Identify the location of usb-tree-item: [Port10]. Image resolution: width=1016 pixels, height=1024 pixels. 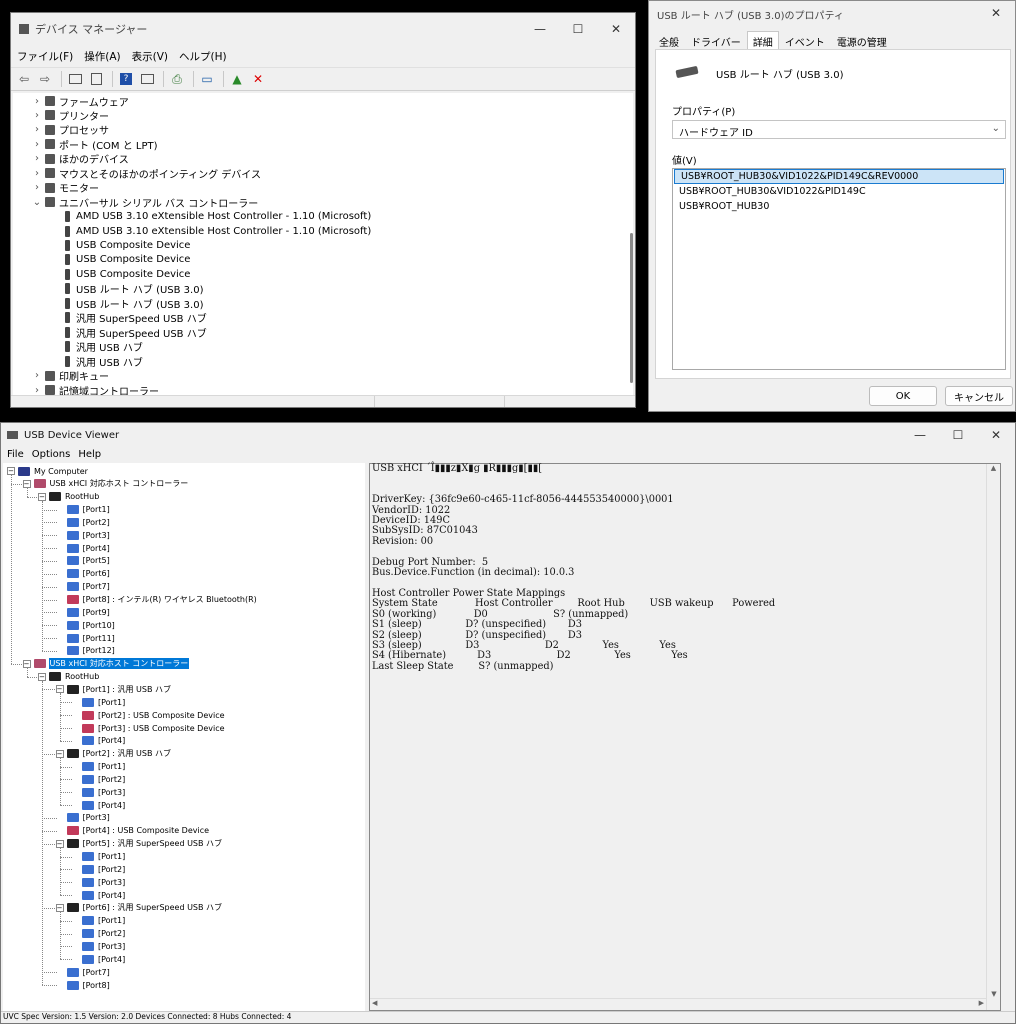
(86, 625).